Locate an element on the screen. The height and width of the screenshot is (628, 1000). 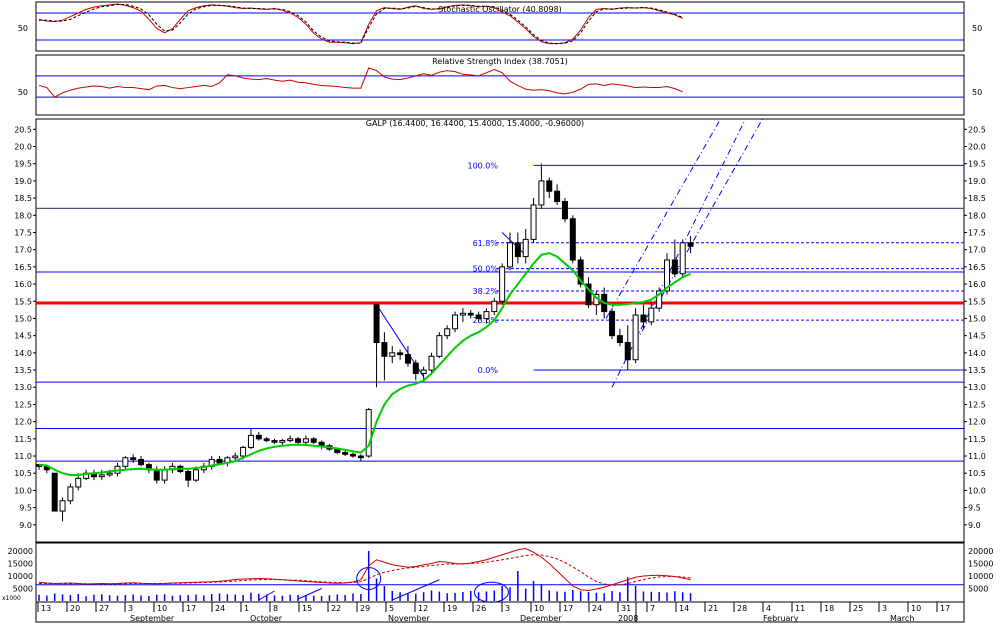
volume-ytick-right: 20000 is located at coordinates (980, 551).